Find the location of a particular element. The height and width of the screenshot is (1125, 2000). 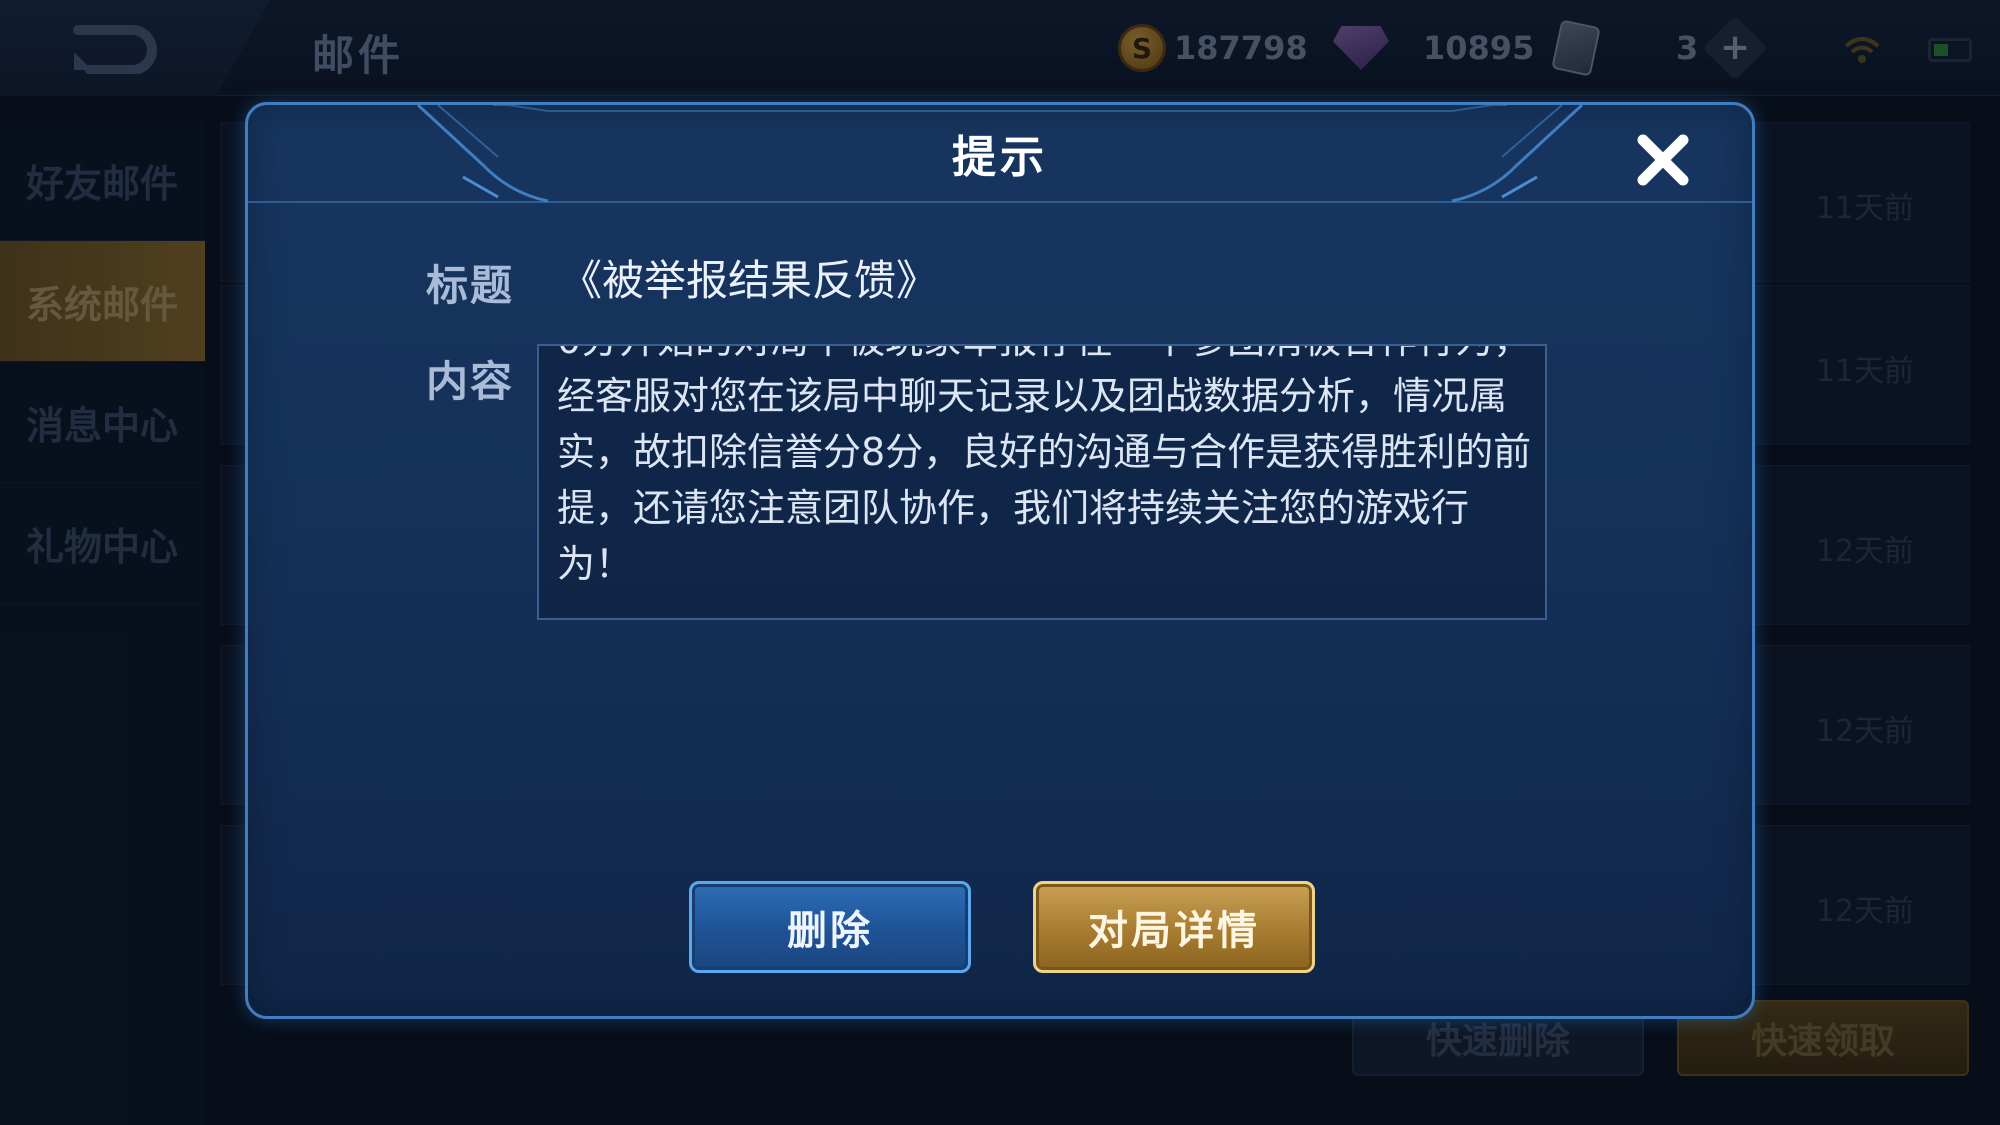

dialog-title: 提示 is located at coordinates (1000, 157).